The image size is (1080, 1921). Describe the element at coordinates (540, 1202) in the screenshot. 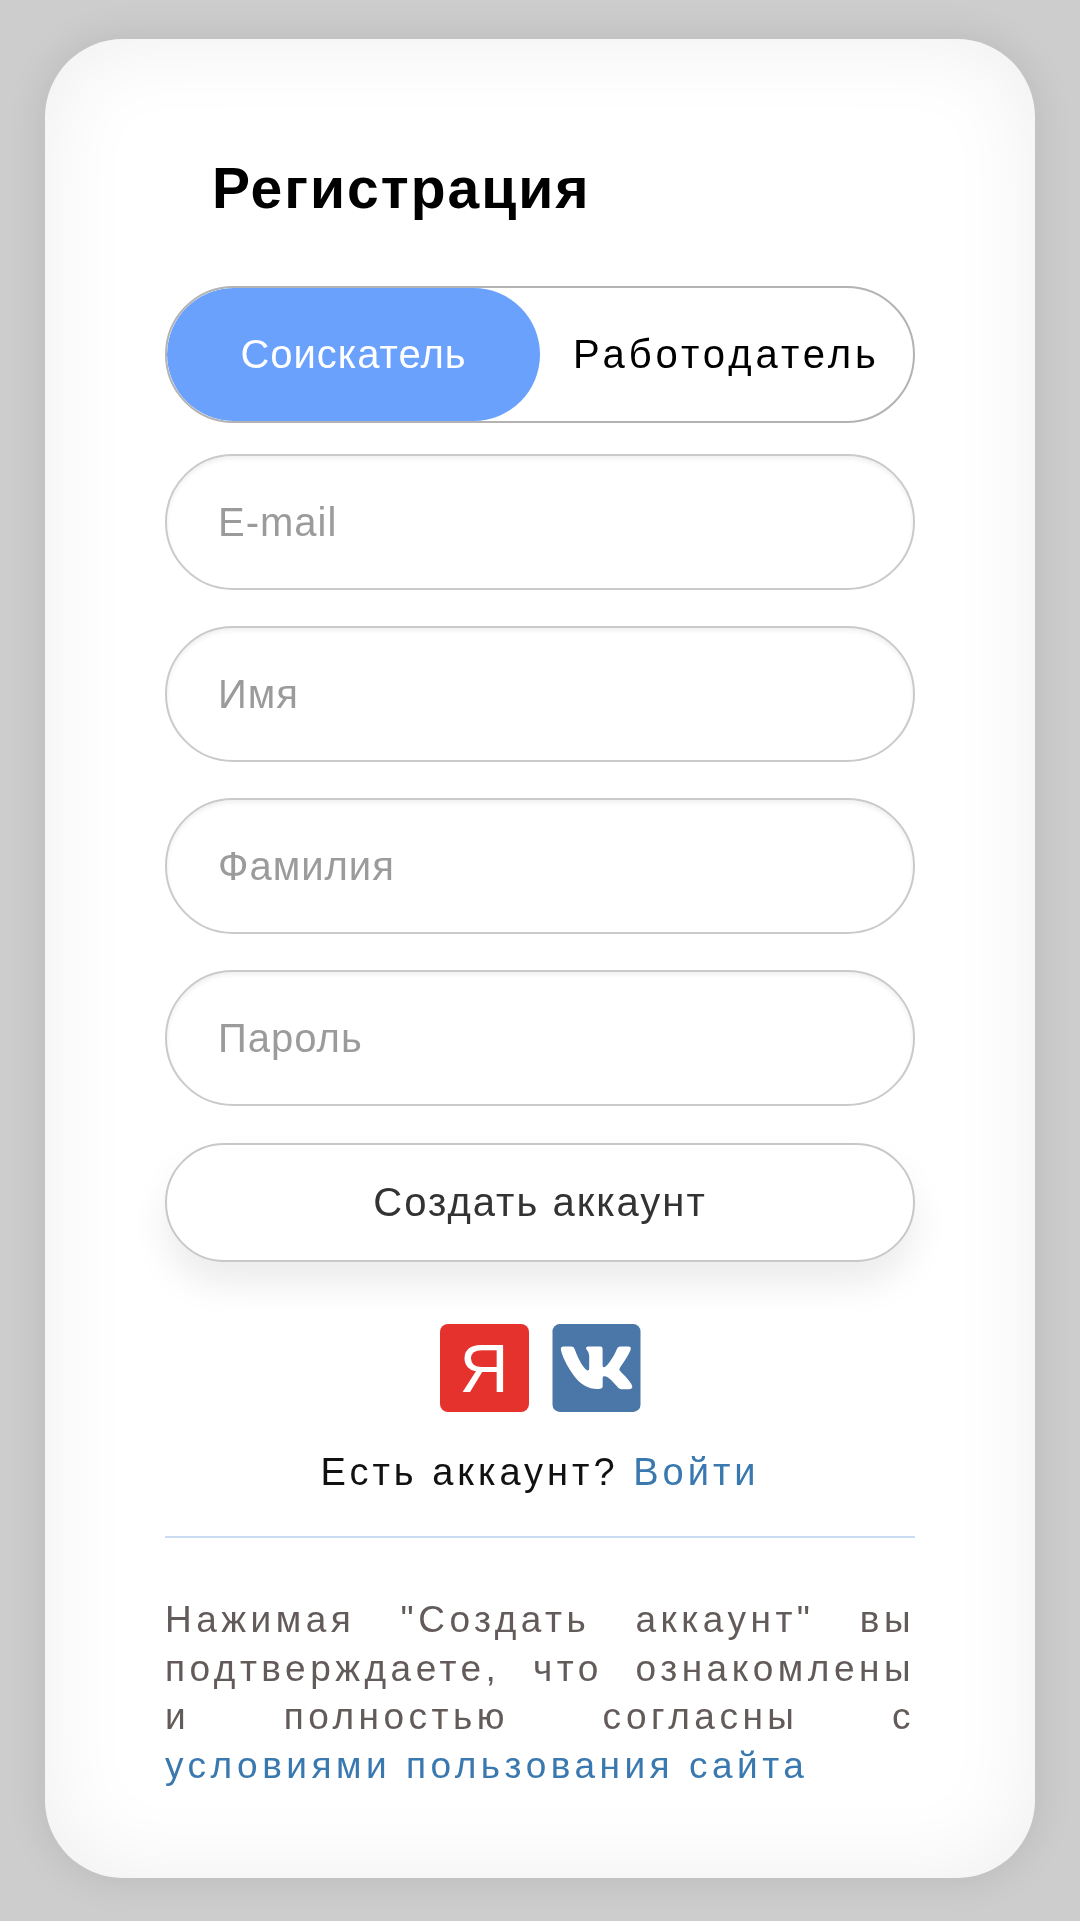

I see `create-account-button: Создать аккаунт` at that location.